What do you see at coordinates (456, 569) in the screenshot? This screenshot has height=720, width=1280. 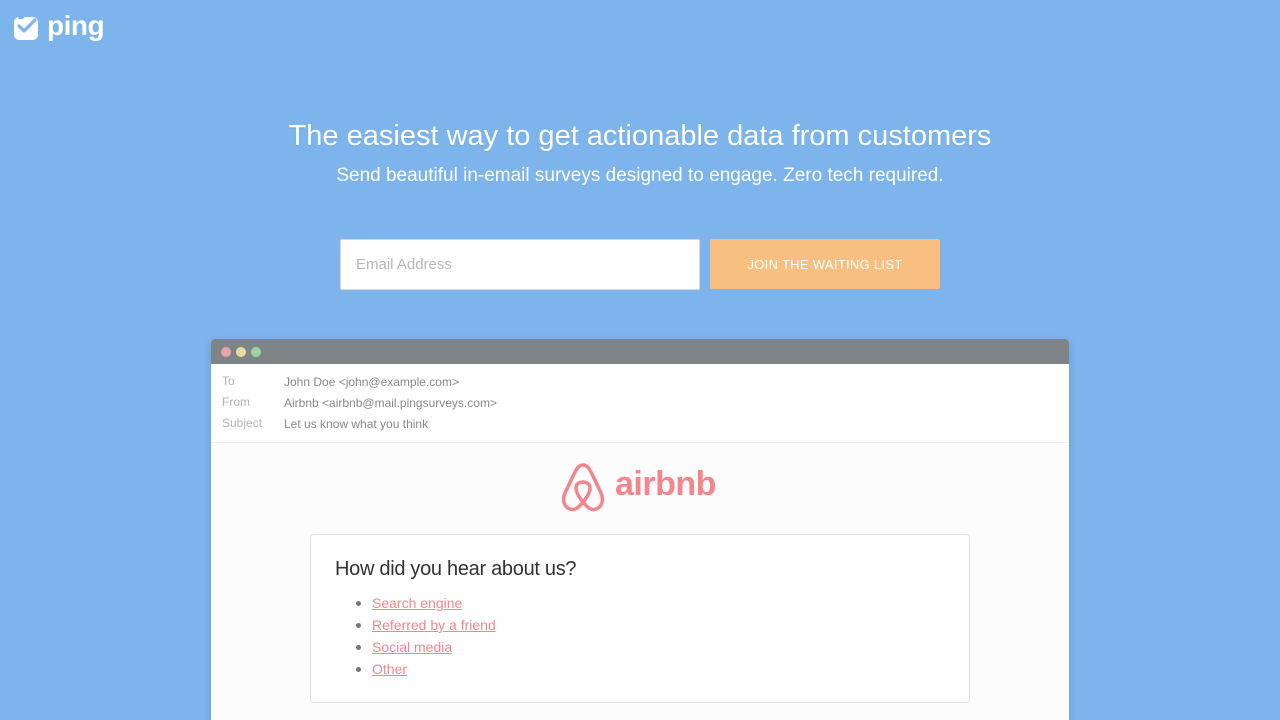 I see `survey-question: How did you hear about us?` at bounding box center [456, 569].